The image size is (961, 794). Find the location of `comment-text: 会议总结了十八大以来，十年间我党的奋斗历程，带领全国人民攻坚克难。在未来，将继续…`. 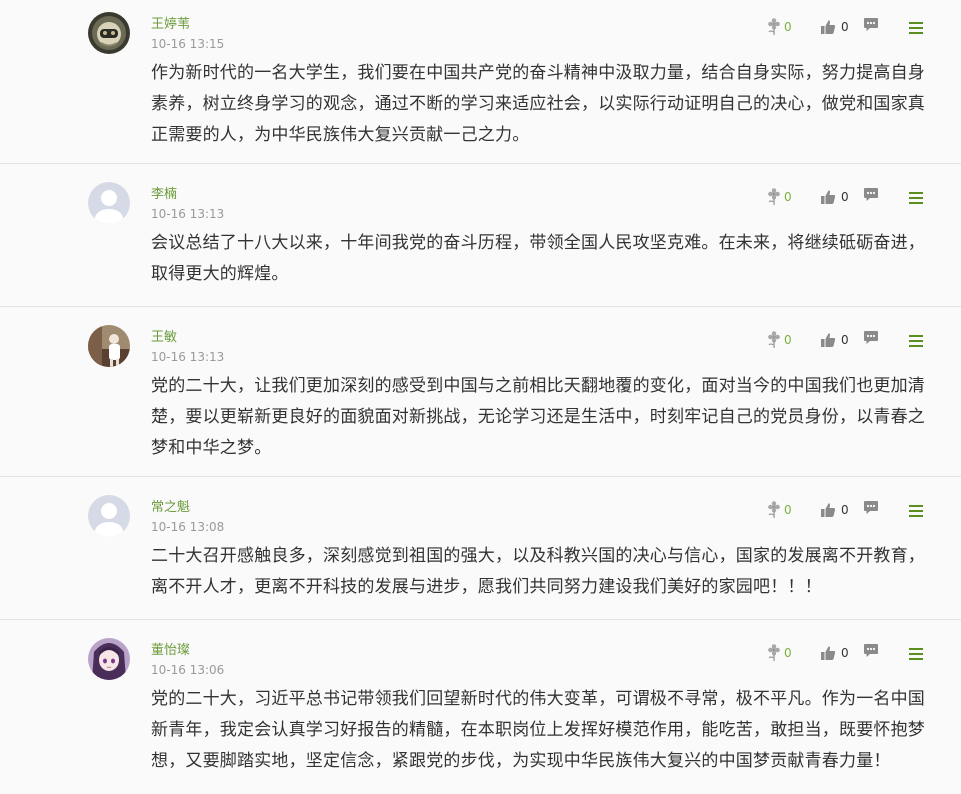

comment-text: 会议总结了十八大以来，十年间我党的奋斗历程，带领全国人民攻坚克难。在未来，将继续… is located at coordinates (538, 258).